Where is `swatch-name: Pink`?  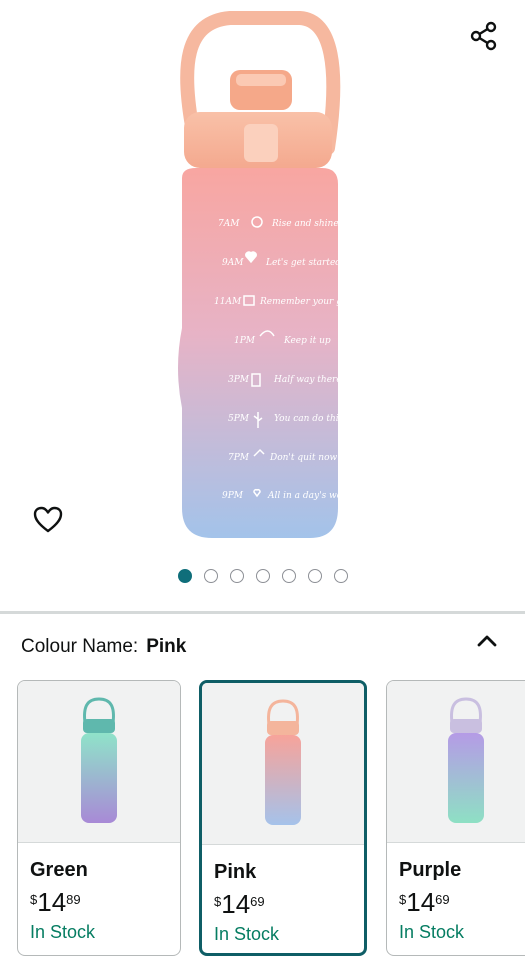 swatch-name: Pink is located at coordinates (235, 872).